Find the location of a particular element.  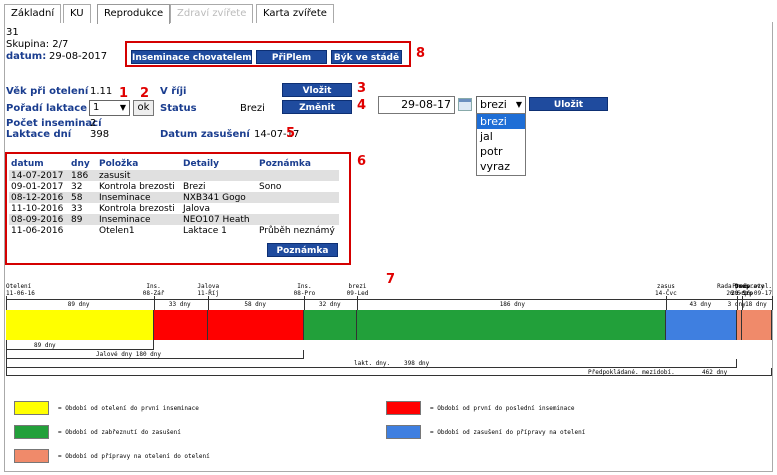

status-option-potr: potr is located at coordinates (501, 151).